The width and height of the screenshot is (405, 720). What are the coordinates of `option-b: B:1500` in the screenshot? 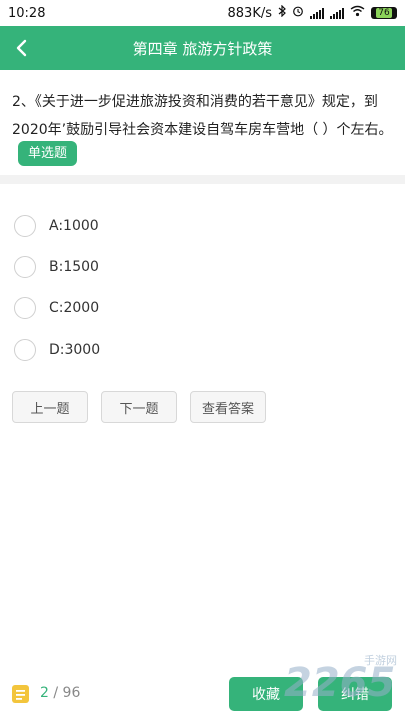 It's located at (164, 267).